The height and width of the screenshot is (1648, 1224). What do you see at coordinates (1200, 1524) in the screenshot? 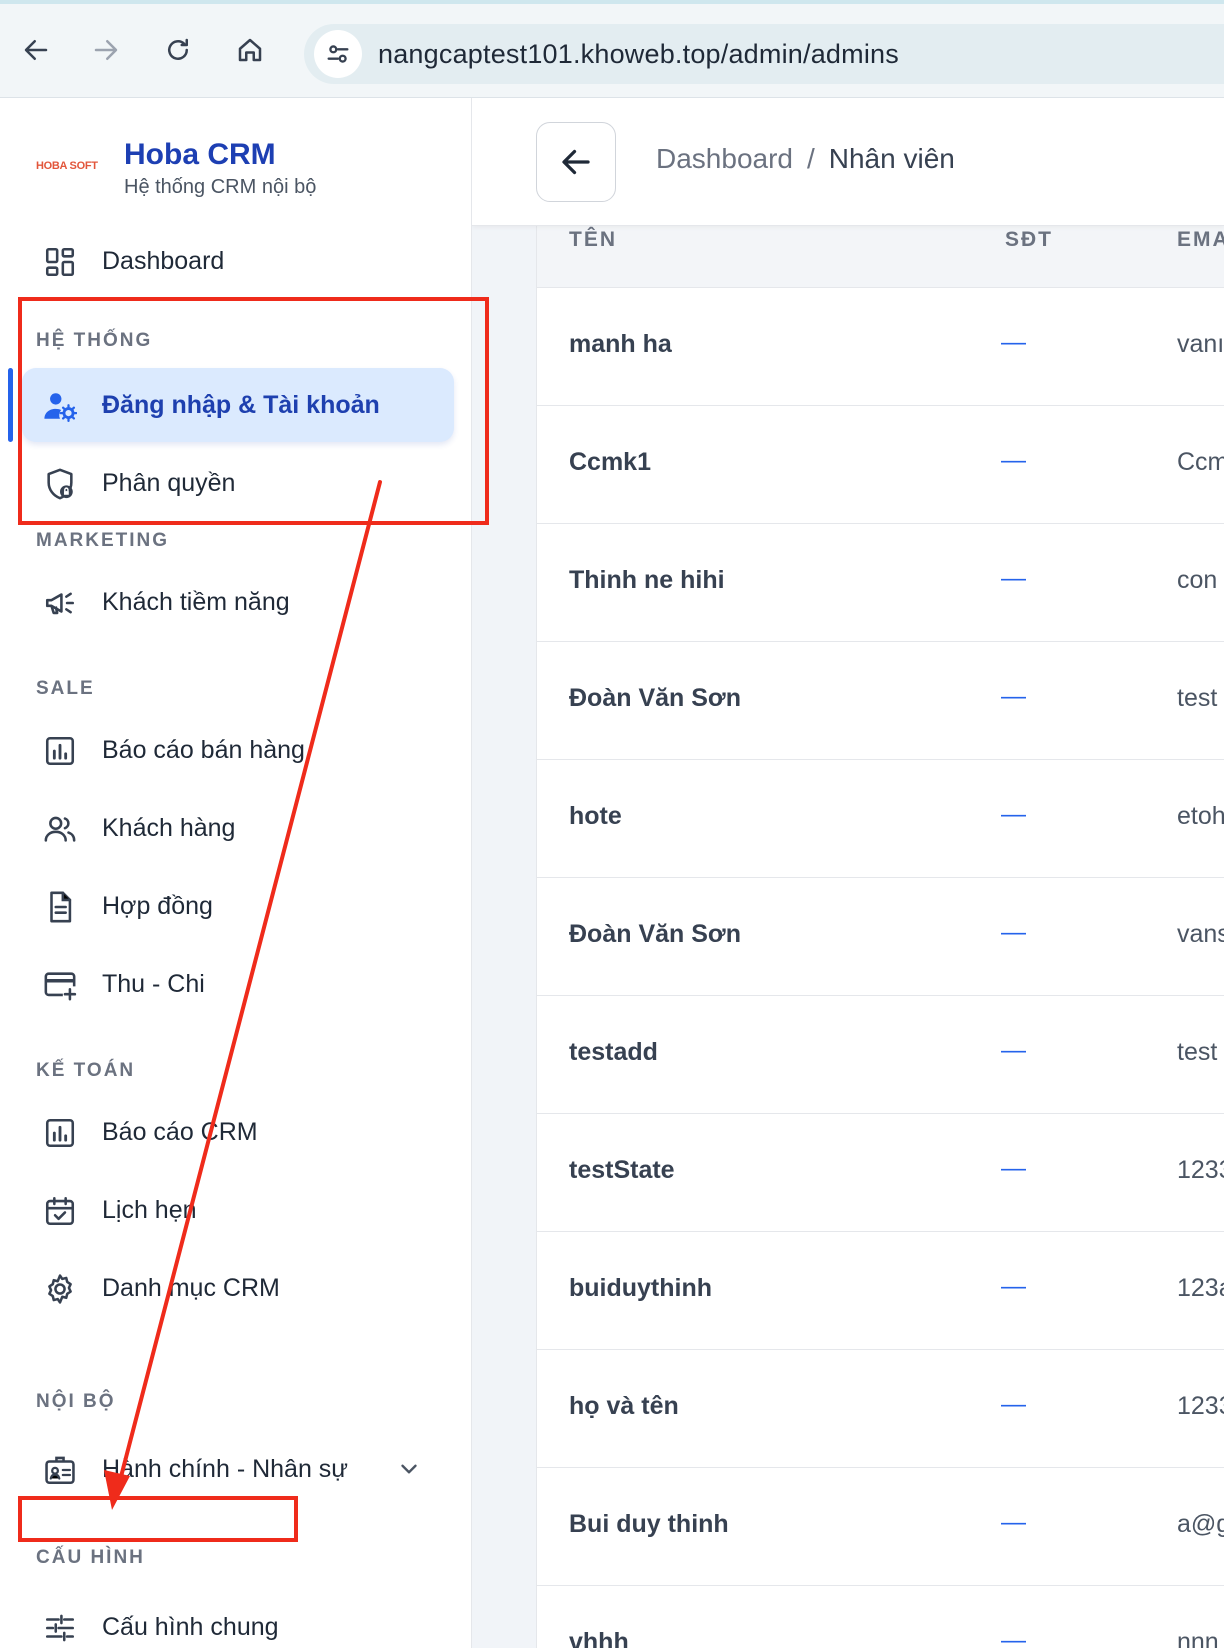
I see `cell-email: a@g` at bounding box center [1200, 1524].